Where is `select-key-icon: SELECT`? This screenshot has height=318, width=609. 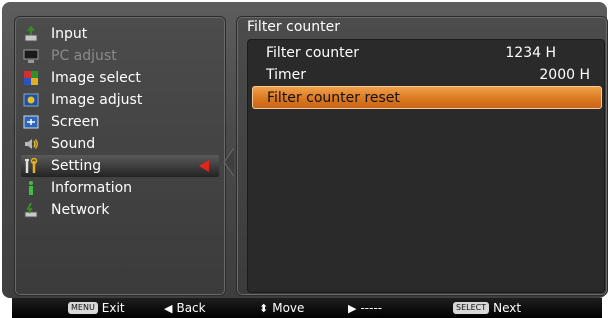 select-key-icon: SELECT is located at coordinates (471, 308).